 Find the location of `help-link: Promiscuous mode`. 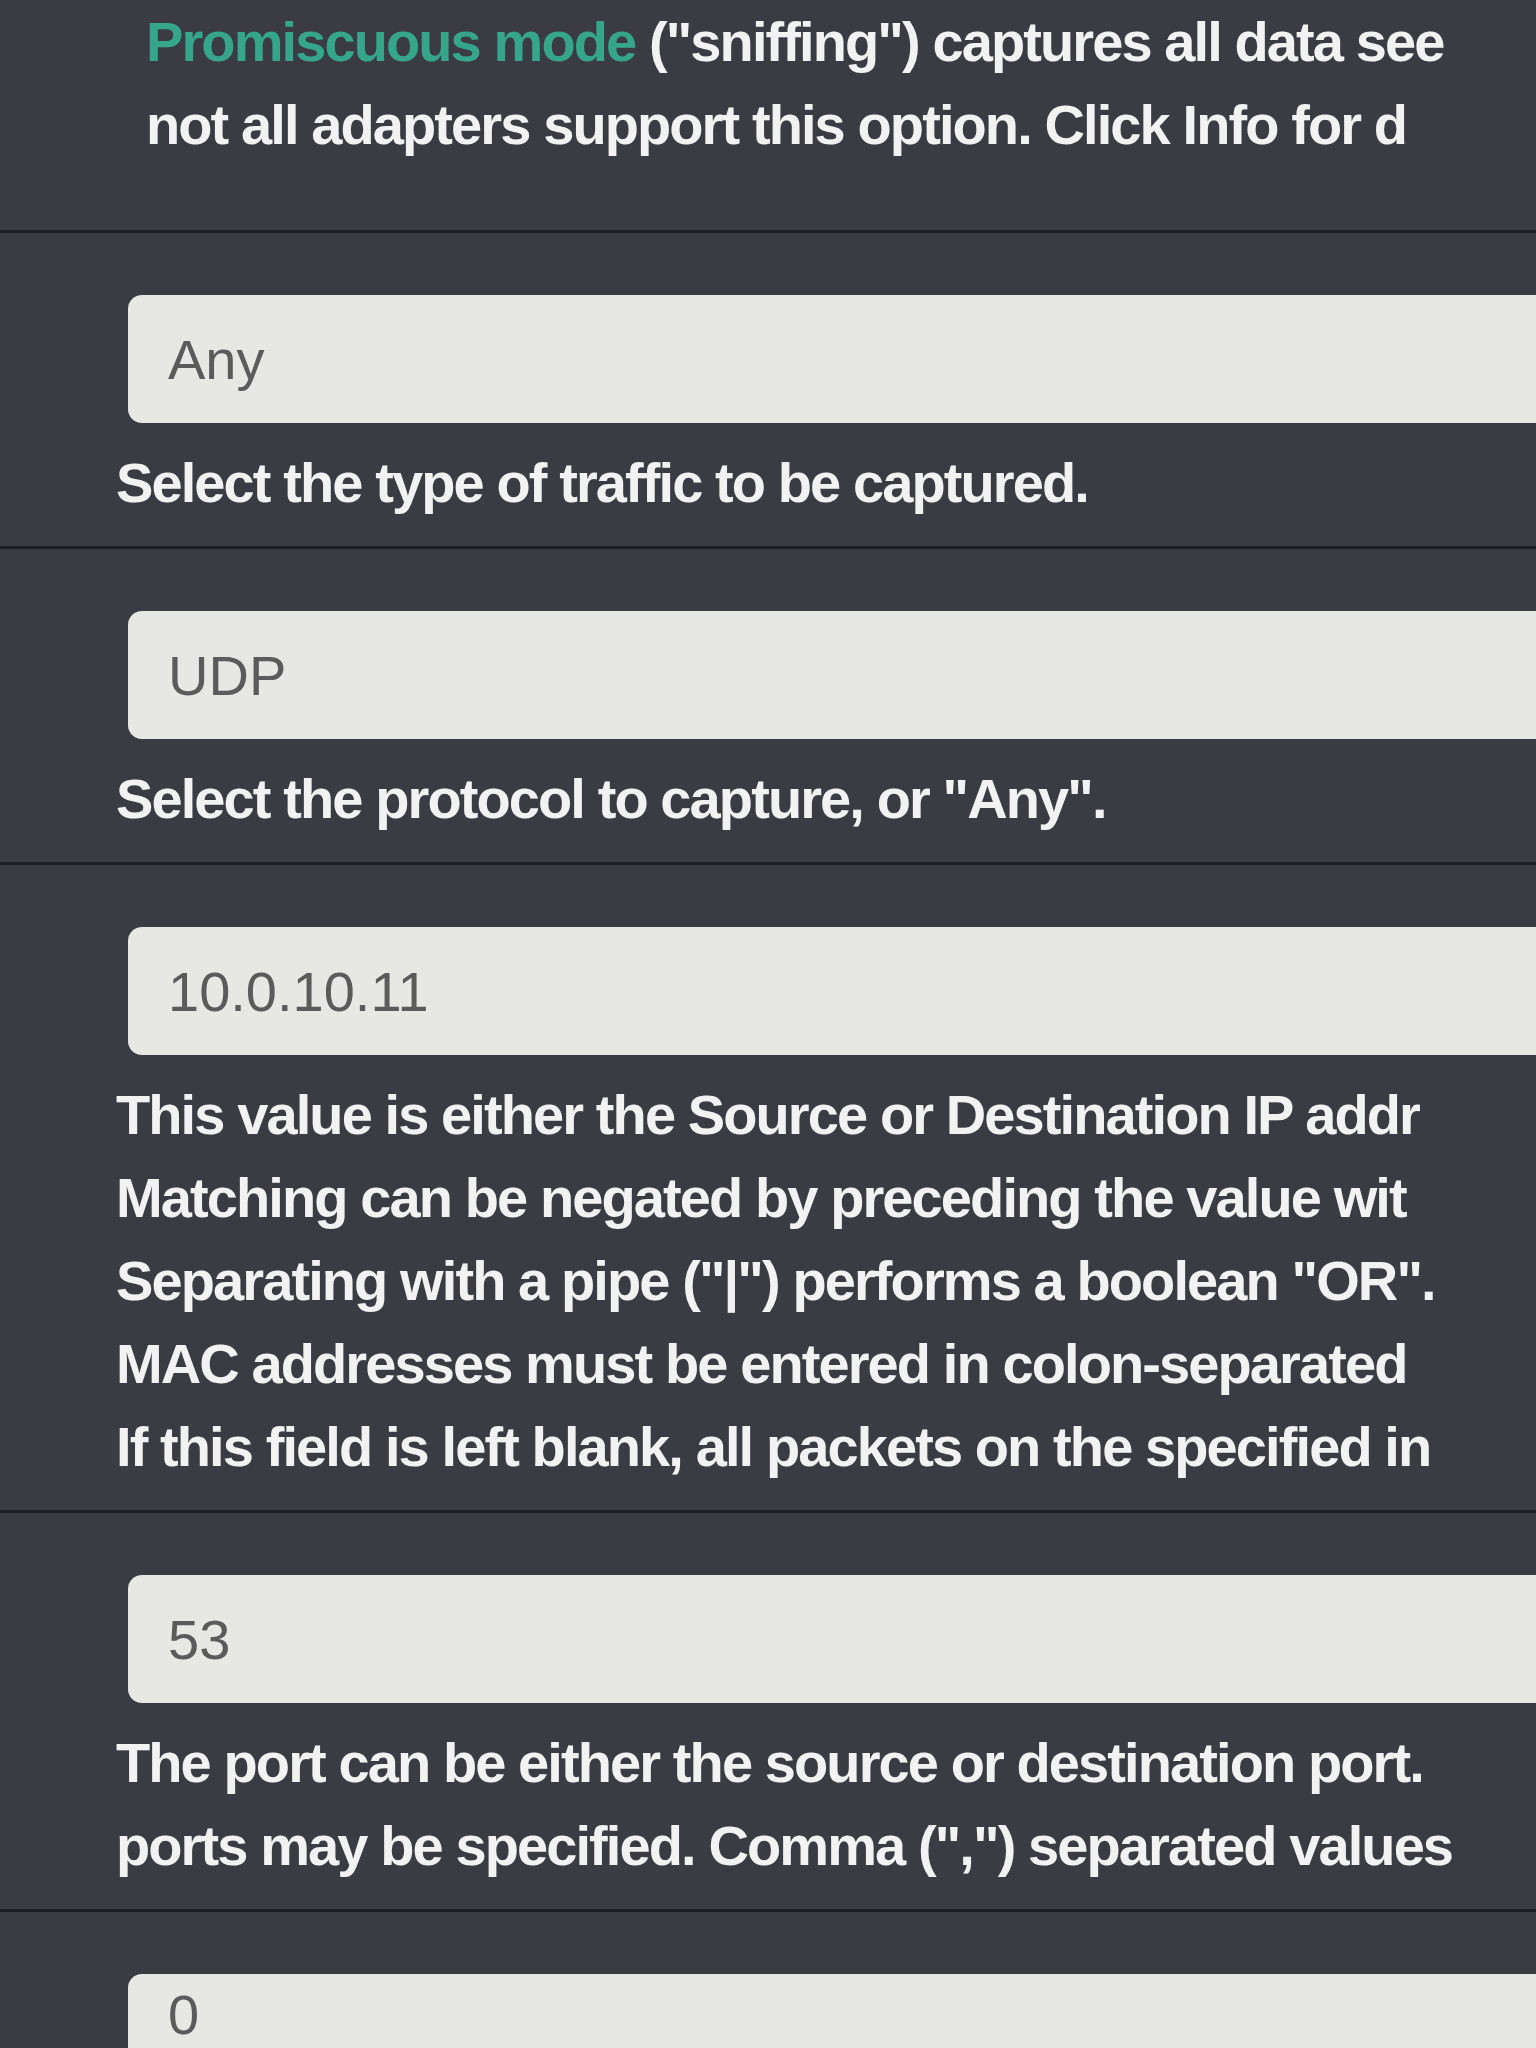

help-link: Promiscuous mode is located at coordinates (391, 41).